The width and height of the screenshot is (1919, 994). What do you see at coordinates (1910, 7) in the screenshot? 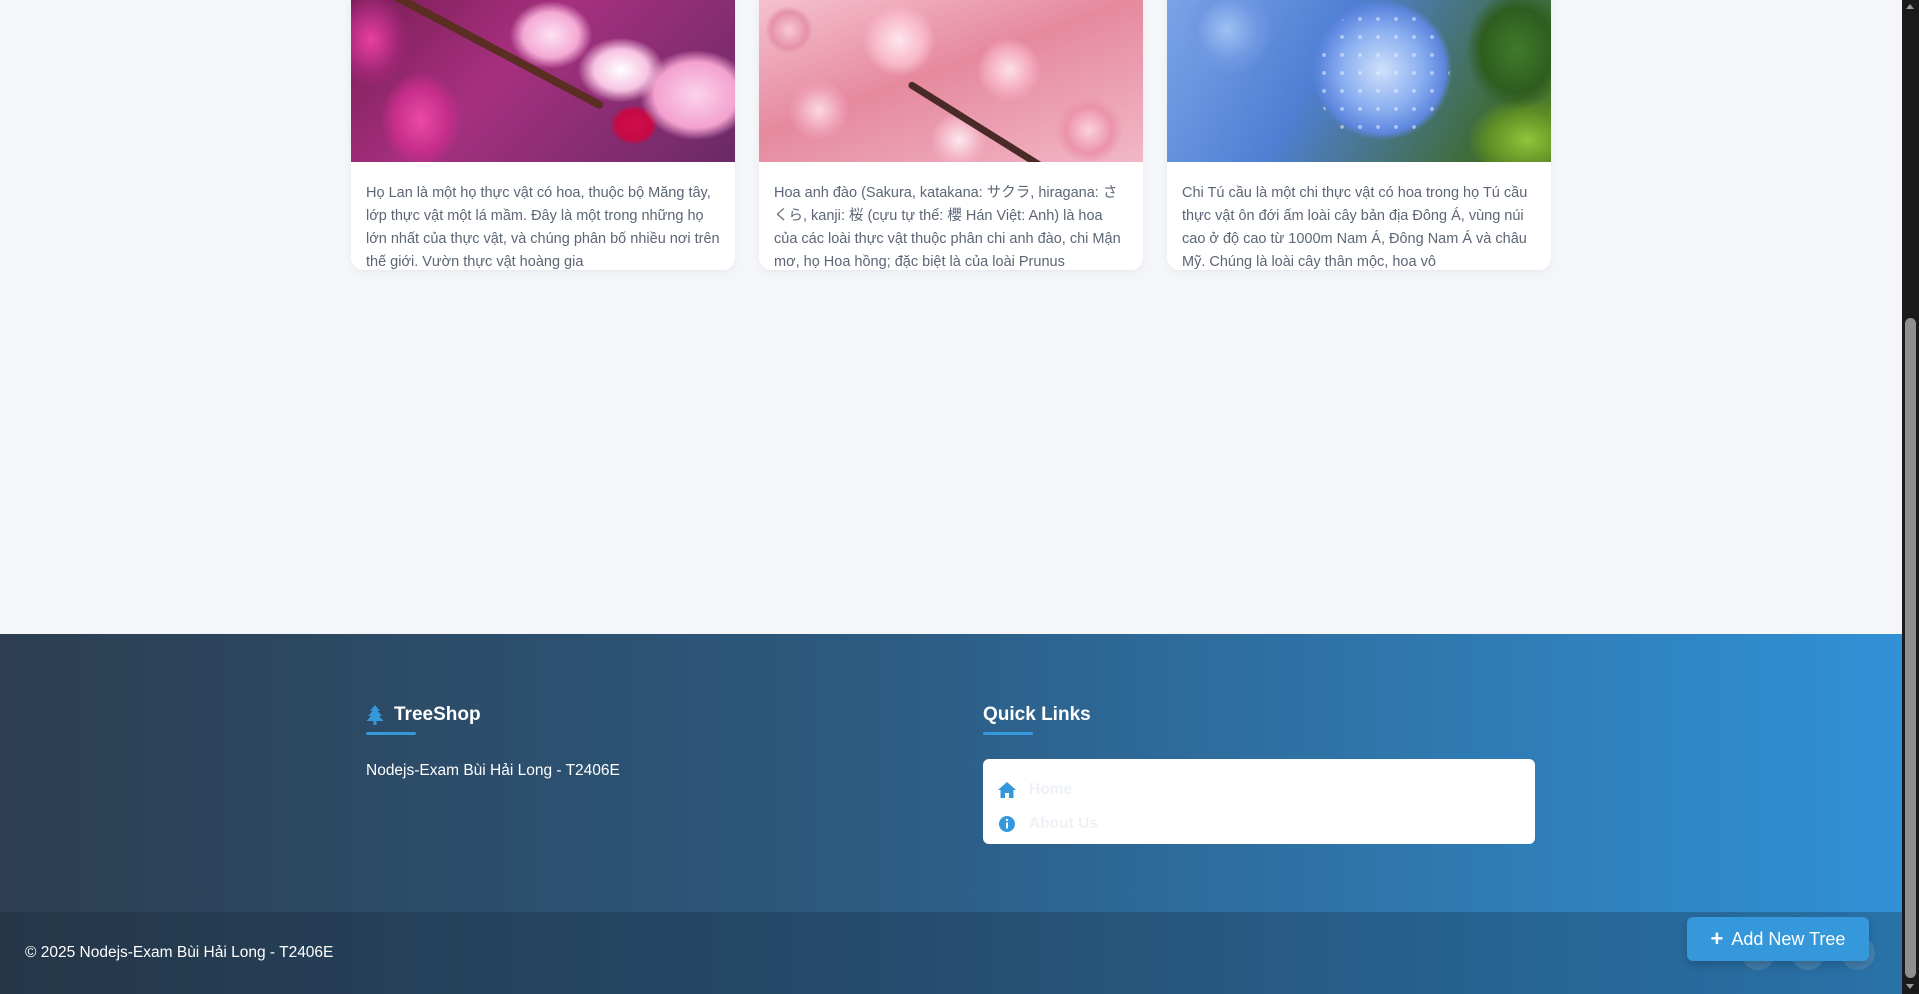
I see `scroll-up-arrow-icon` at bounding box center [1910, 7].